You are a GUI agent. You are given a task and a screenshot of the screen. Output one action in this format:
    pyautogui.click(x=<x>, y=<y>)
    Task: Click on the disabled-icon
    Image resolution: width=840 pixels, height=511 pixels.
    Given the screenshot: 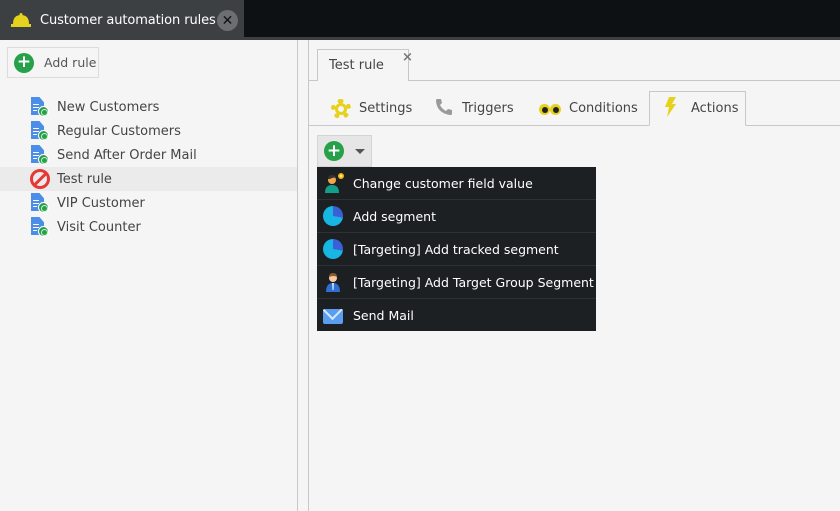 What is the action you would take?
    pyautogui.click(x=40, y=179)
    